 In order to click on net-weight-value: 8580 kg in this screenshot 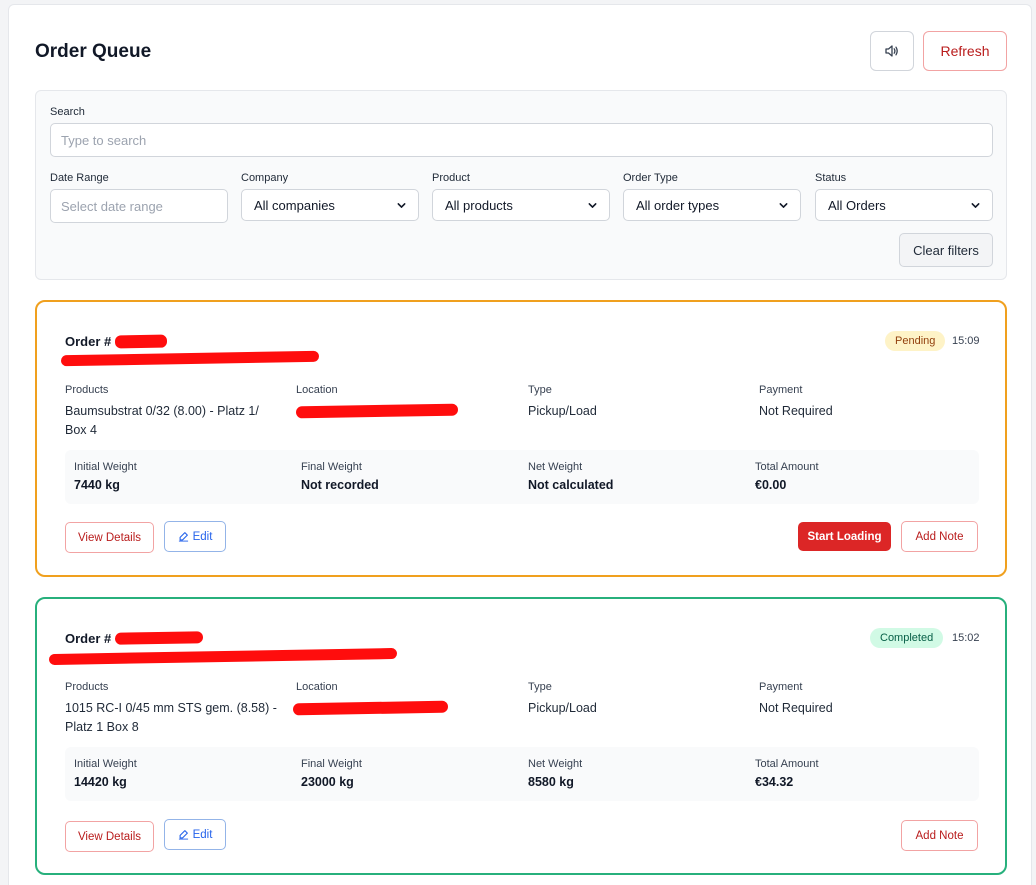, I will do `click(551, 782)`.